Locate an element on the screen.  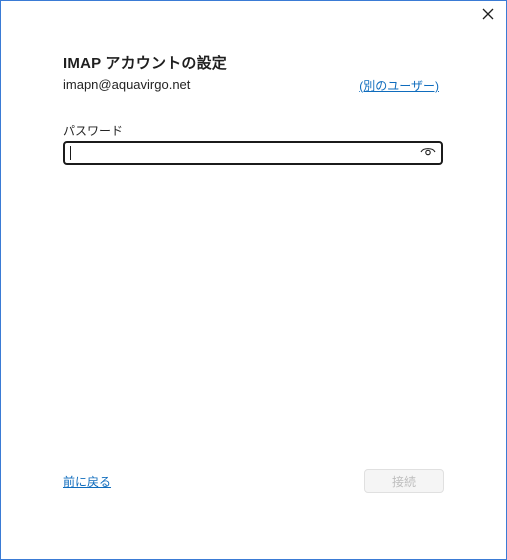
reveal-password-button is located at coordinates (428, 153).